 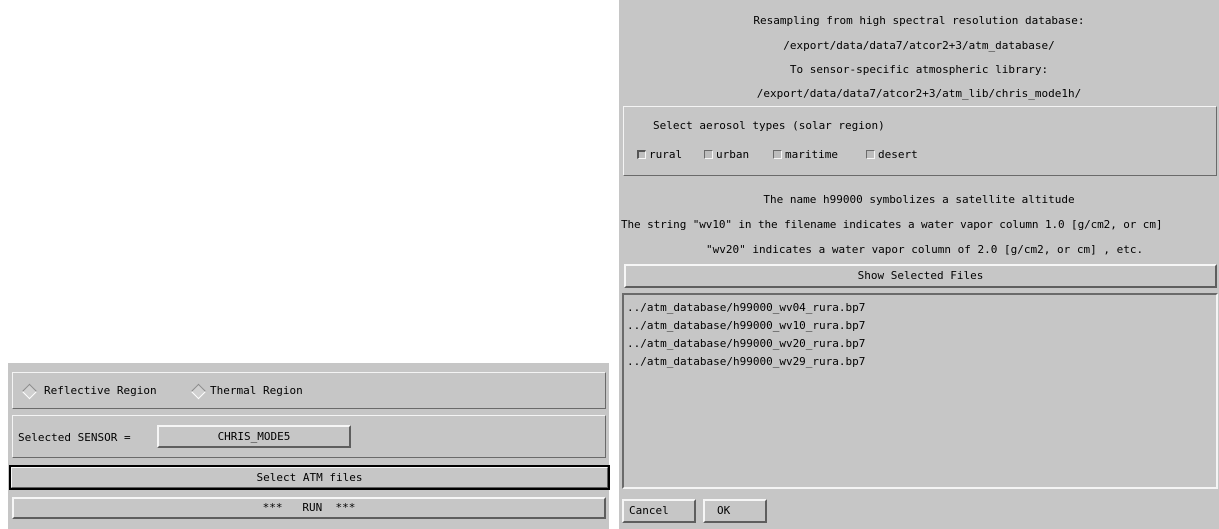 I want to click on show-selected-files-button: Show Selected Files, so click(x=920, y=276).